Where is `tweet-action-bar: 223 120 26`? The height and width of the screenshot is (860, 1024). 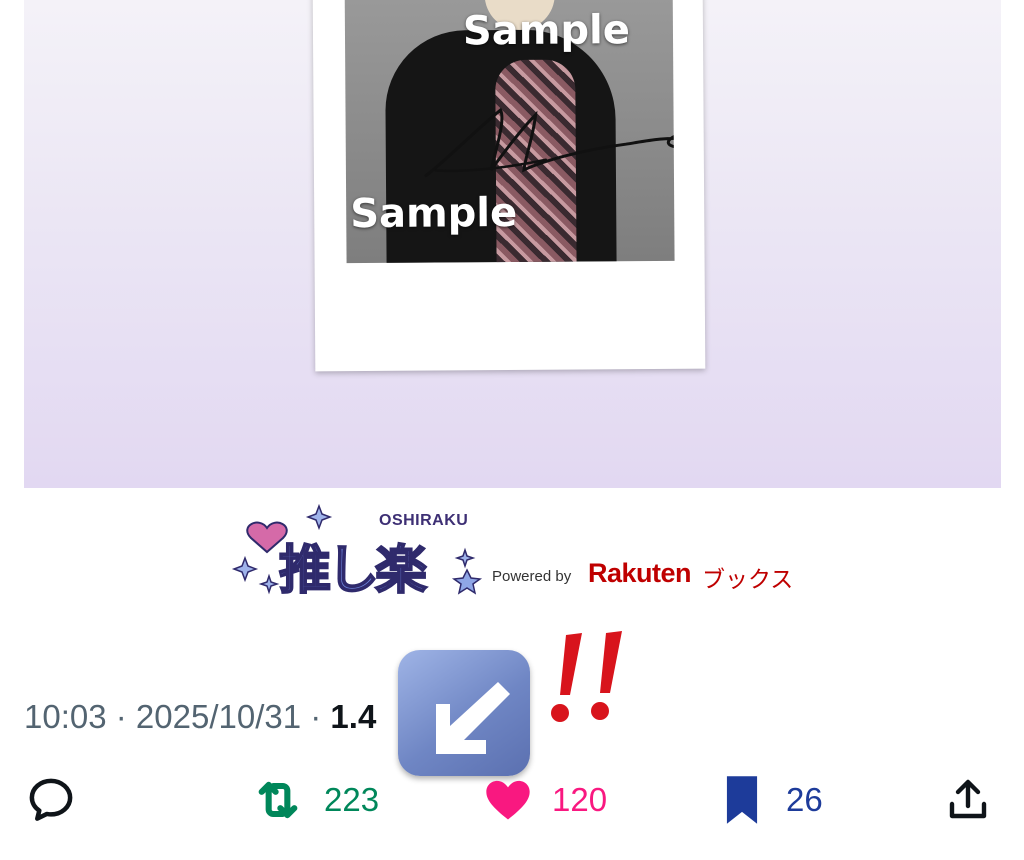 tweet-action-bar: 223 120 26 is located at coordinates (512, 800).